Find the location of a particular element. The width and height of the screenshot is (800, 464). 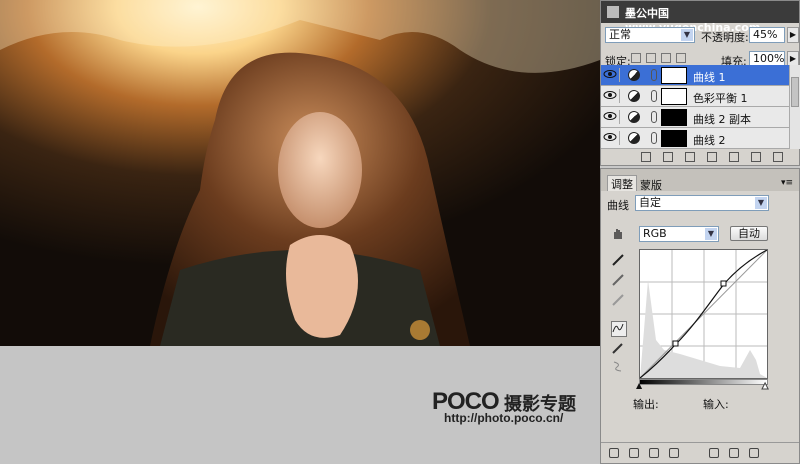

new-group-icon is located at coordinates (734, 157).